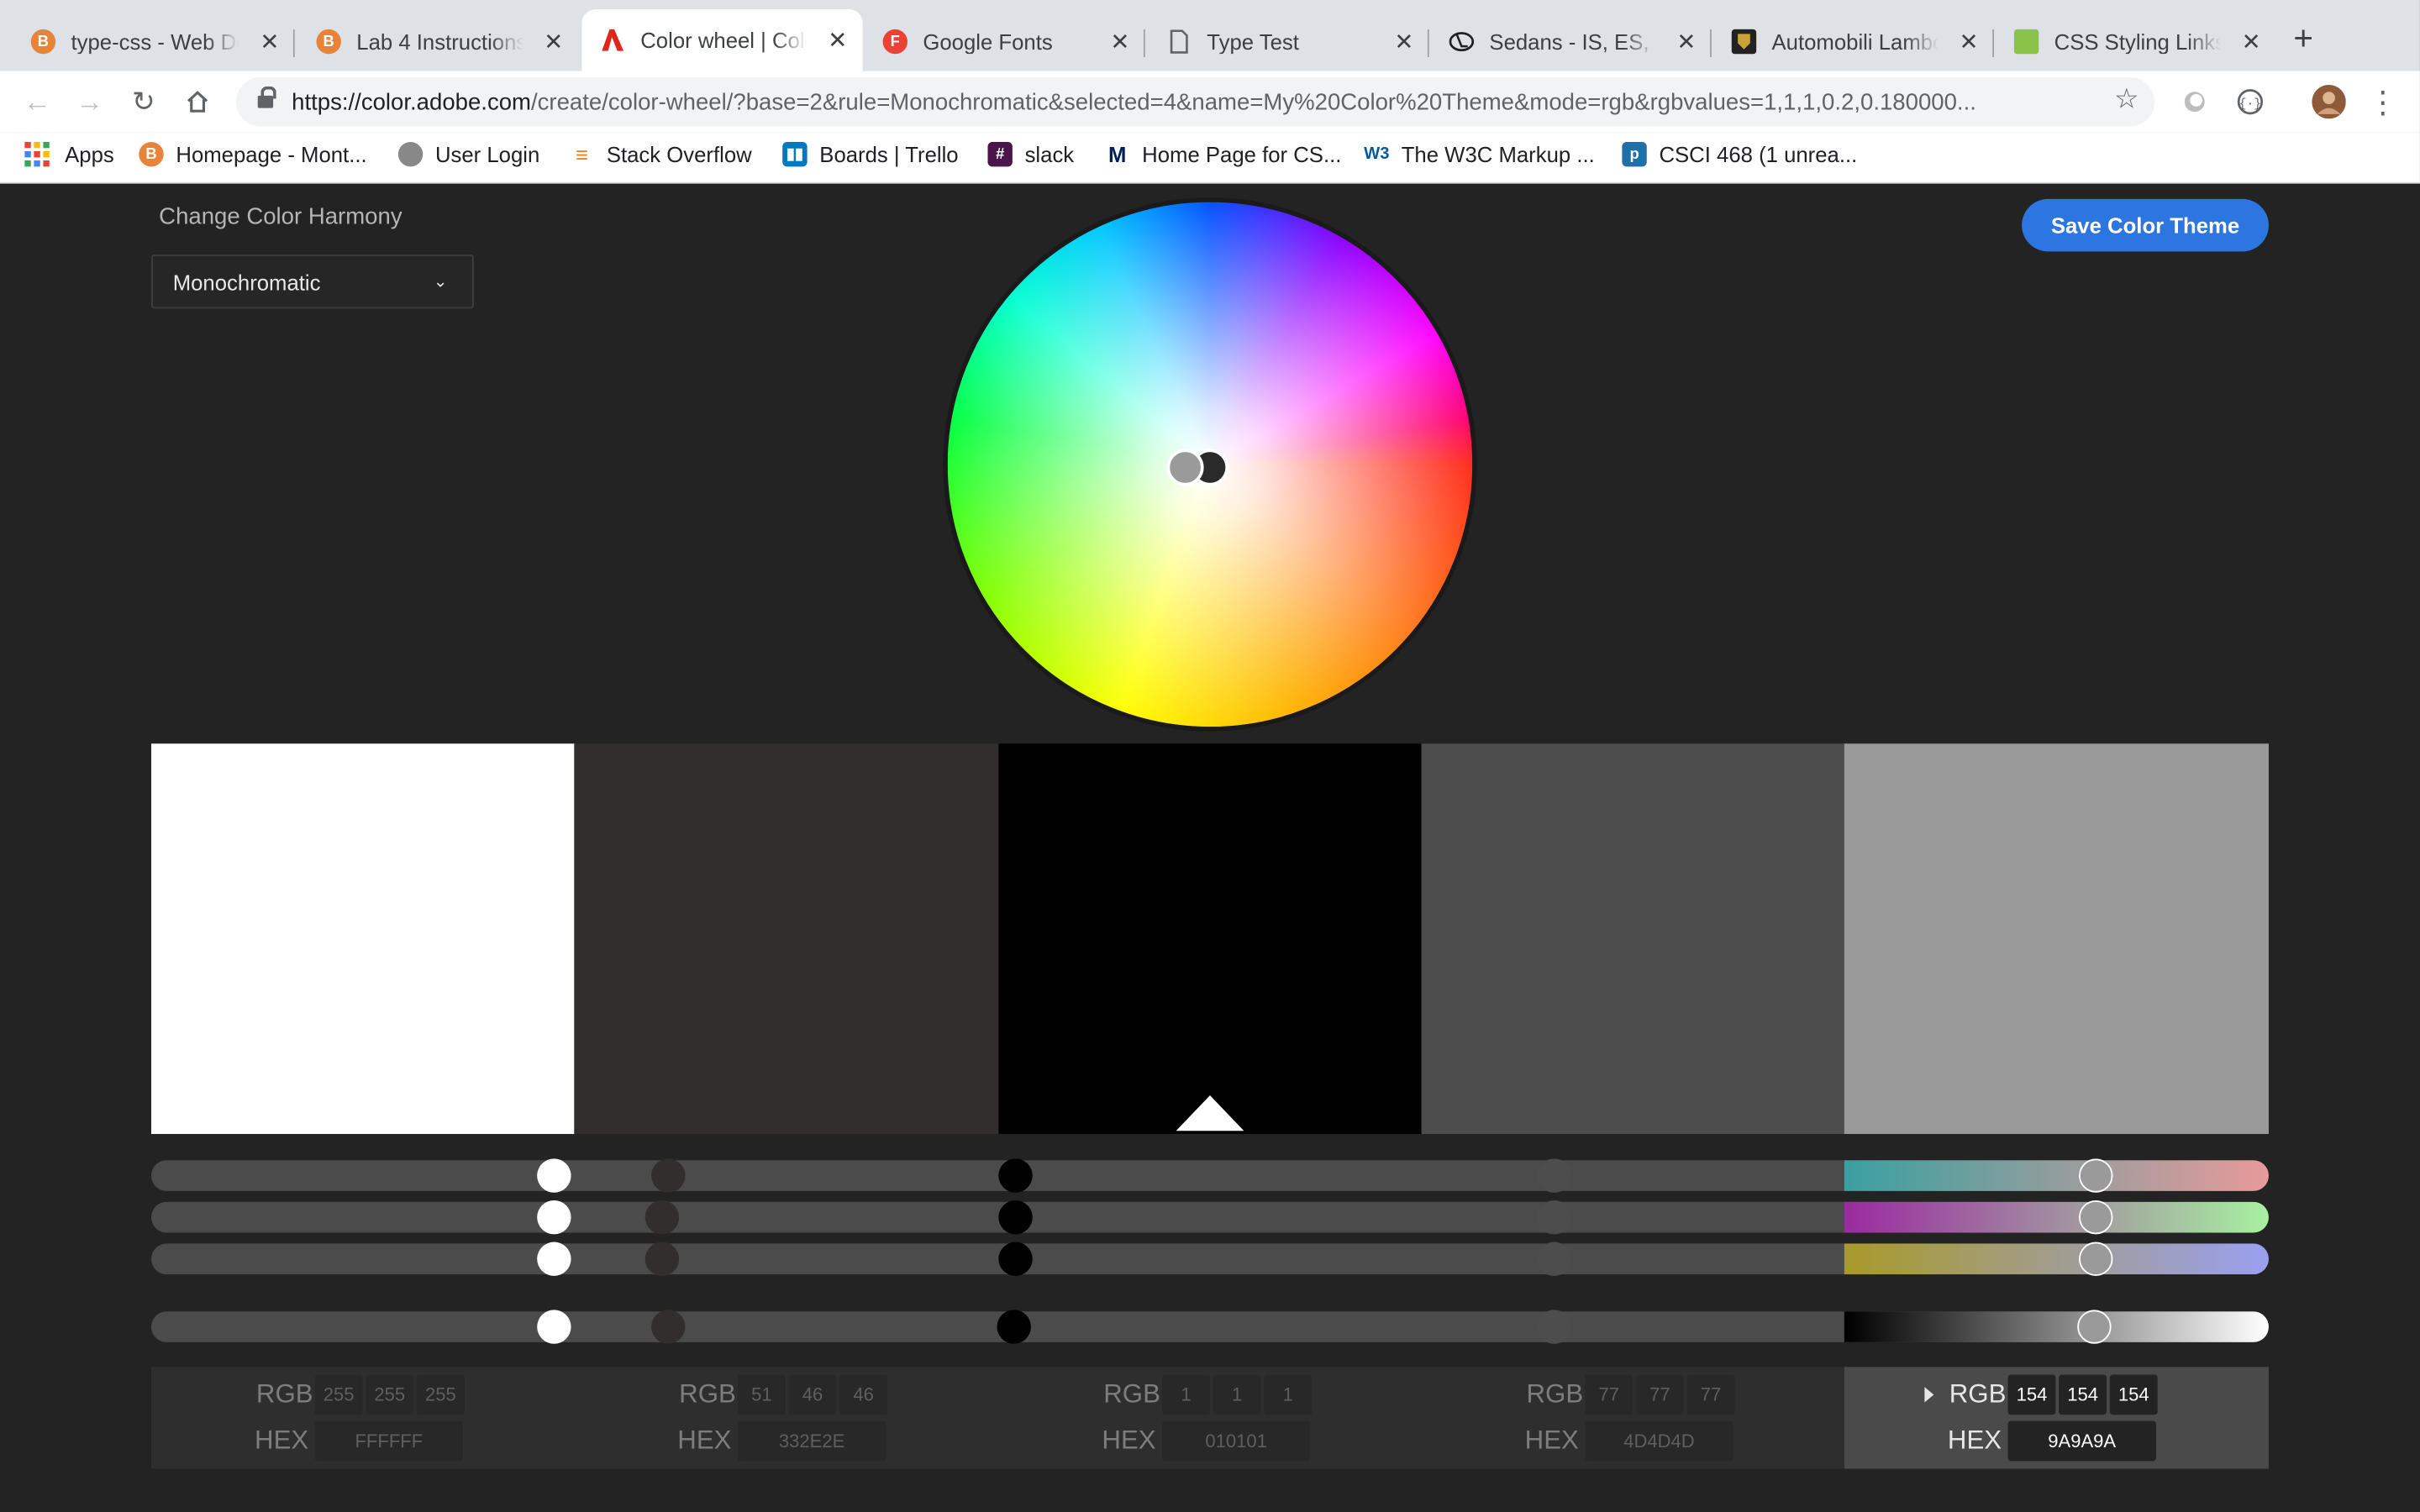 Image resolution: width=2420 pixels, height=1512 pixels. What do you see at coordinates (1659, 1394) in the screenshot?
I see `green-value-input: 77` at bounding box center [1659, 1394].